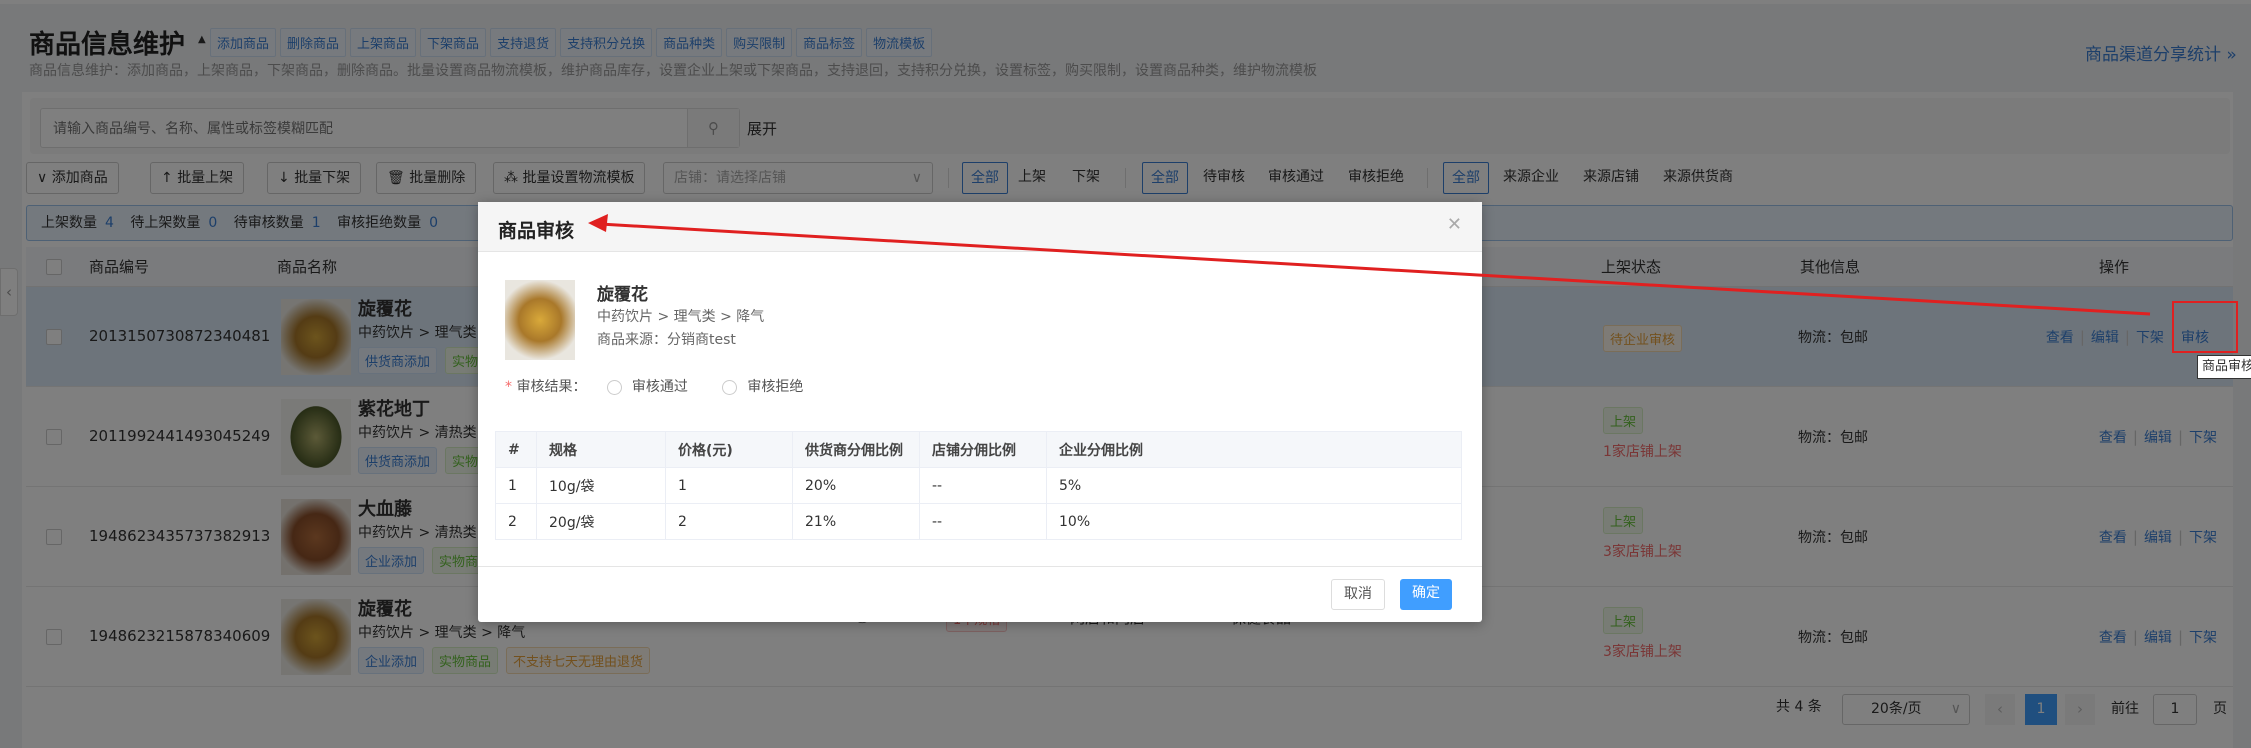 The height and width of the screenshot is (748, 2251). I want to click on arrow-line, so click(1375, 269).